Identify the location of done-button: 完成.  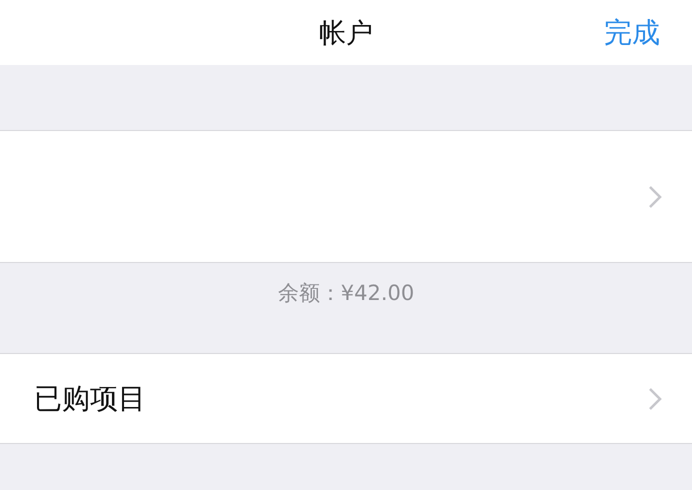
(632, 33).